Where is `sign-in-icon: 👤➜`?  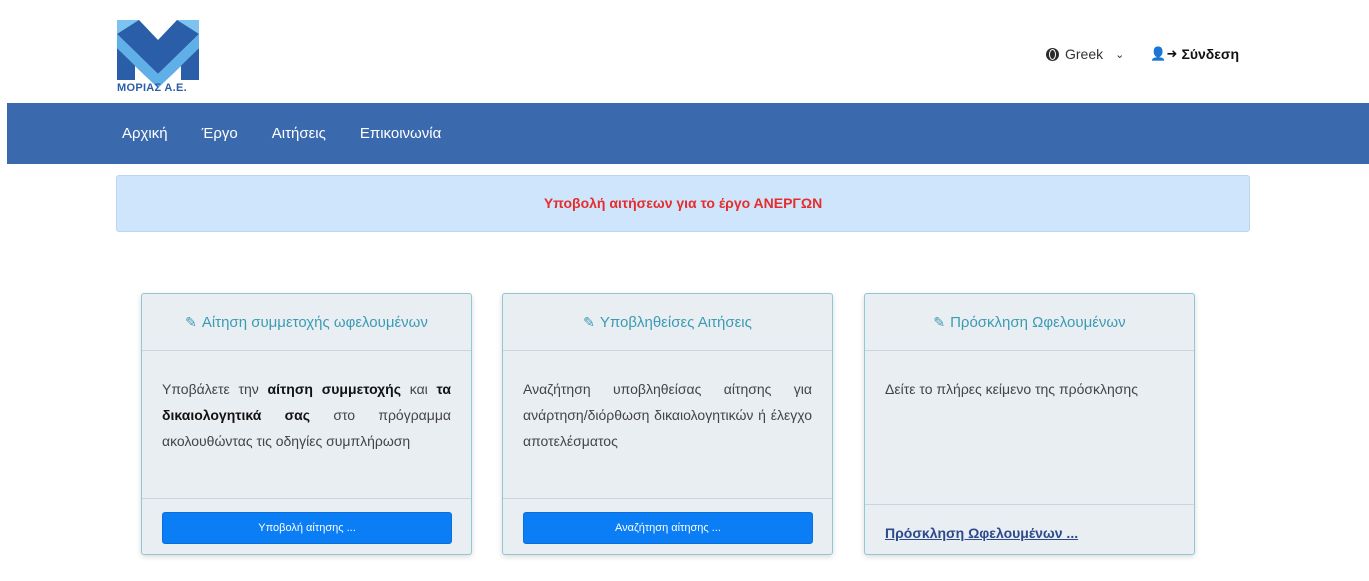 sign-in-icon: 👤➜ is located at coordinates (1164, 53).